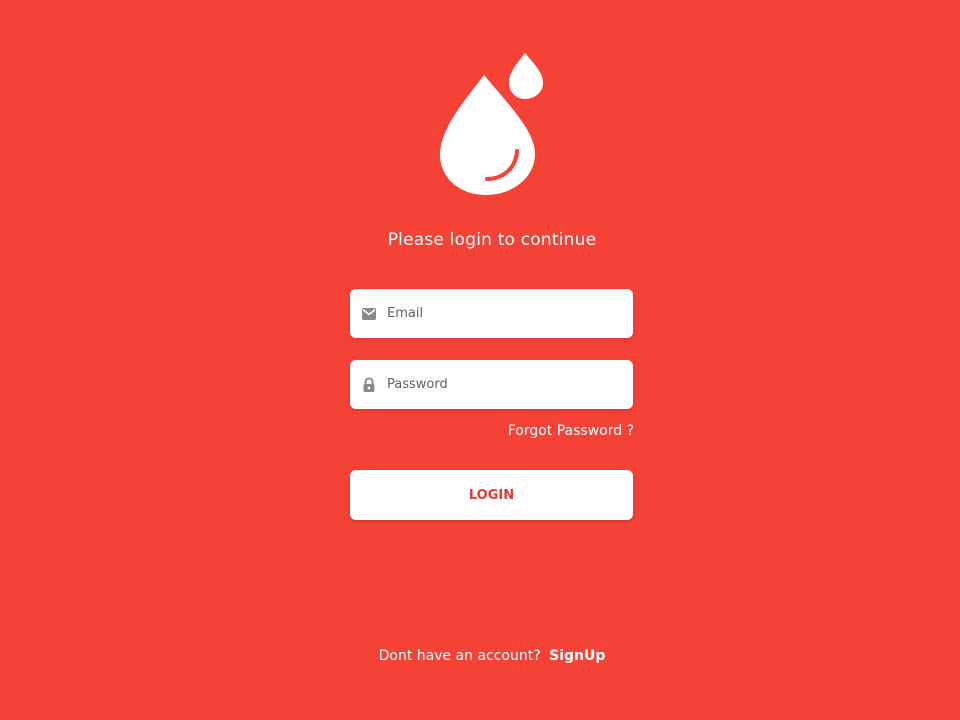 The height and width of the screenshot is (720, 960). Describe the element at coordinates (577, 656) in the screenshot. I see `signup-link: SignUp` at that location.